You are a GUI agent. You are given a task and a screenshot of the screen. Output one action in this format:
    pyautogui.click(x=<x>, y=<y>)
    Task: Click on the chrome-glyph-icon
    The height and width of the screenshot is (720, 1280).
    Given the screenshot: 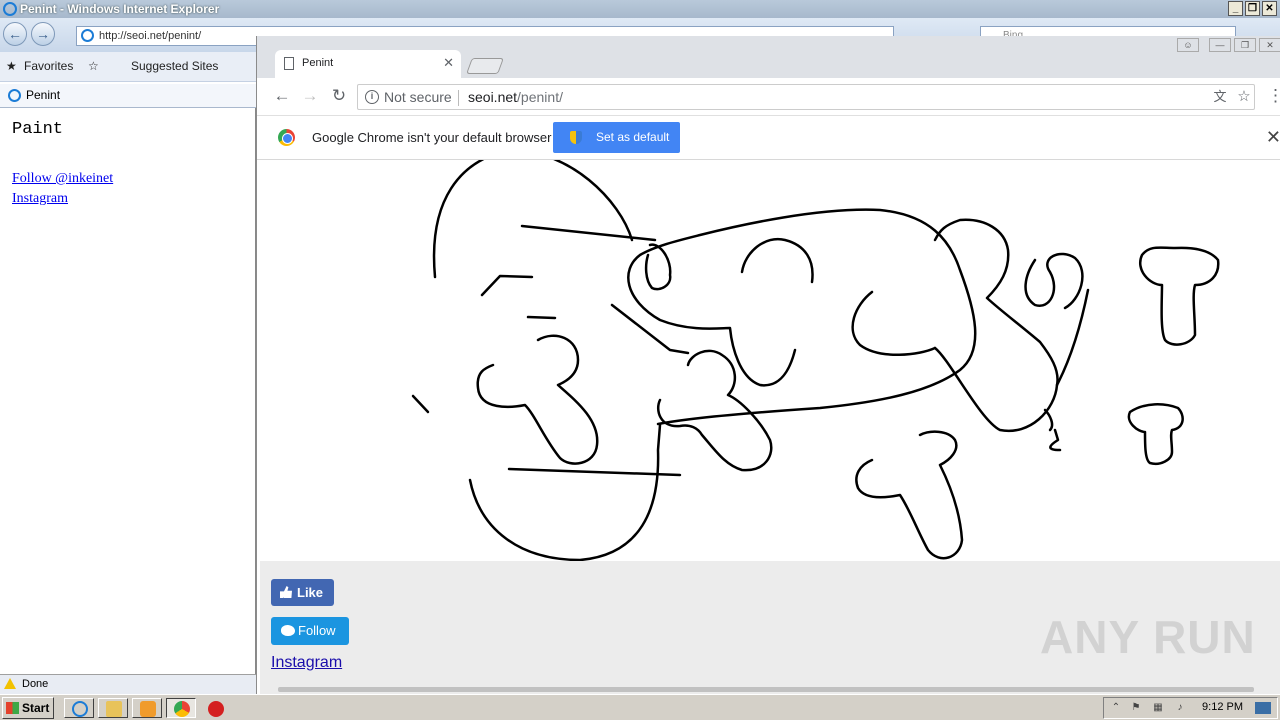 What is the action you would take?
    pyautogui.click(x=182, y=709)
    